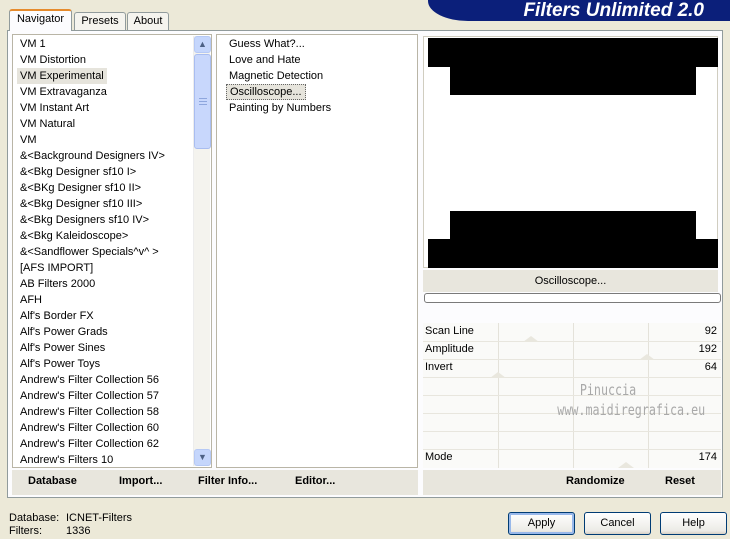 This screenshot has width=730, height=539. I want to click on watermark-url: www.maidiregrafica.eu, so click(631, 410).